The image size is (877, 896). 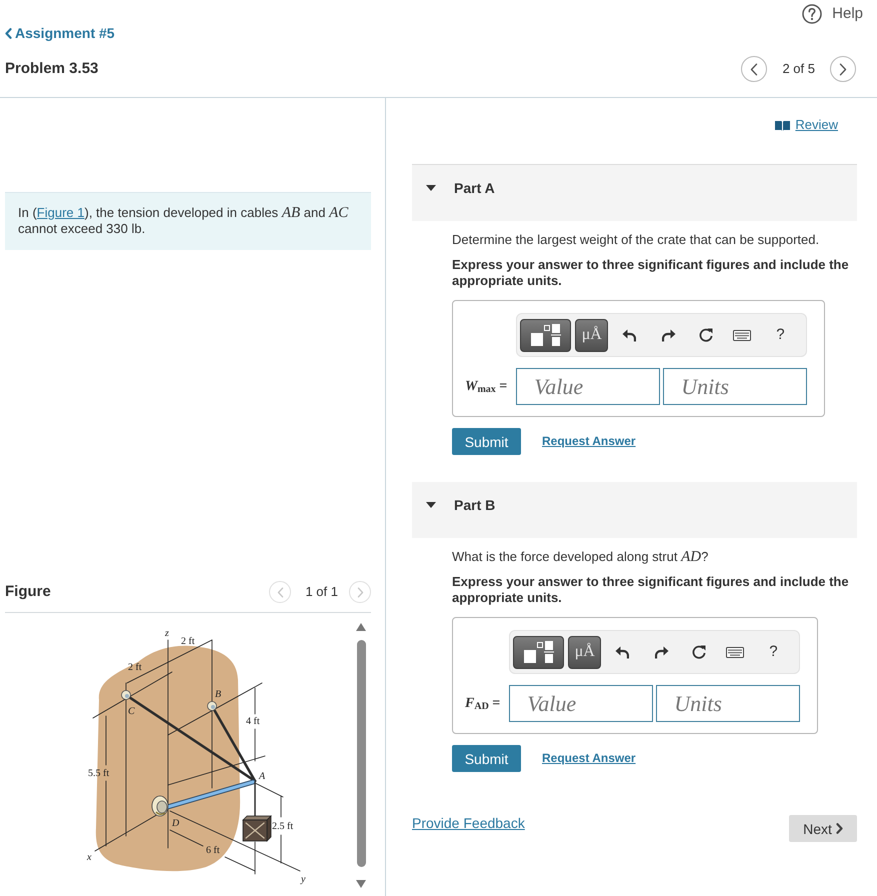 I want to click on feedback-link: Provide Feedback, so click(x=468, y=823).